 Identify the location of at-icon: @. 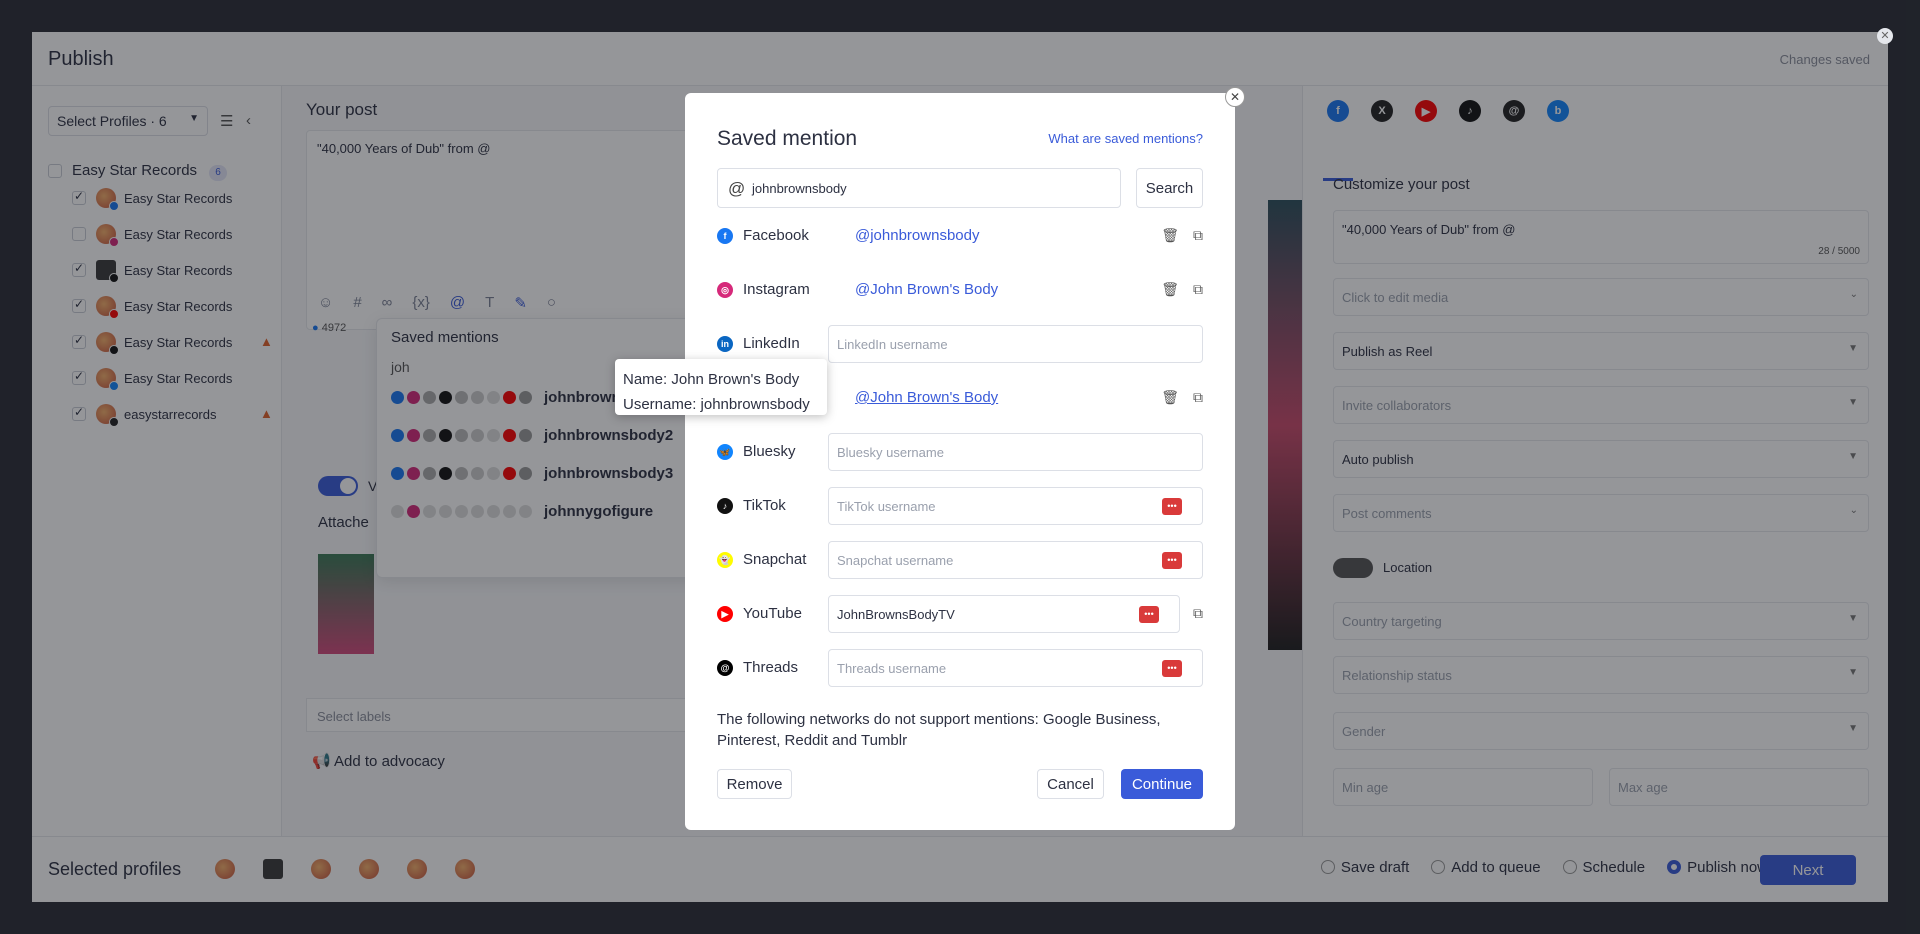
(737, 188).